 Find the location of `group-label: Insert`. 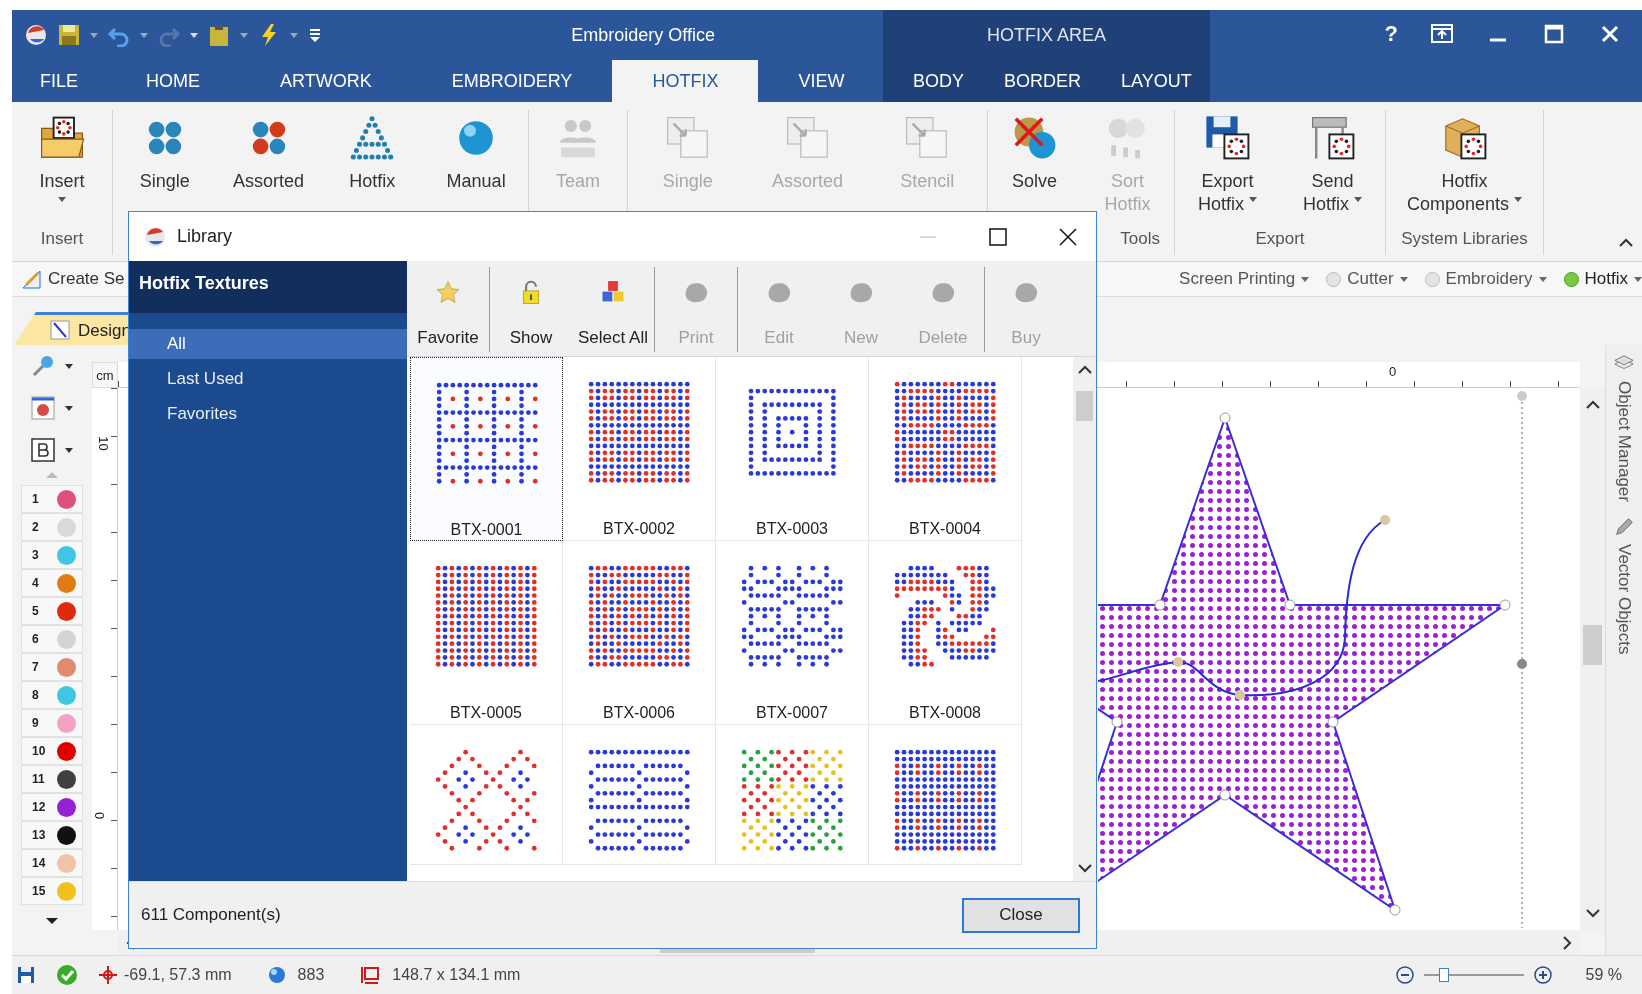

group-label: Insert is located at coordinates (62, 238).